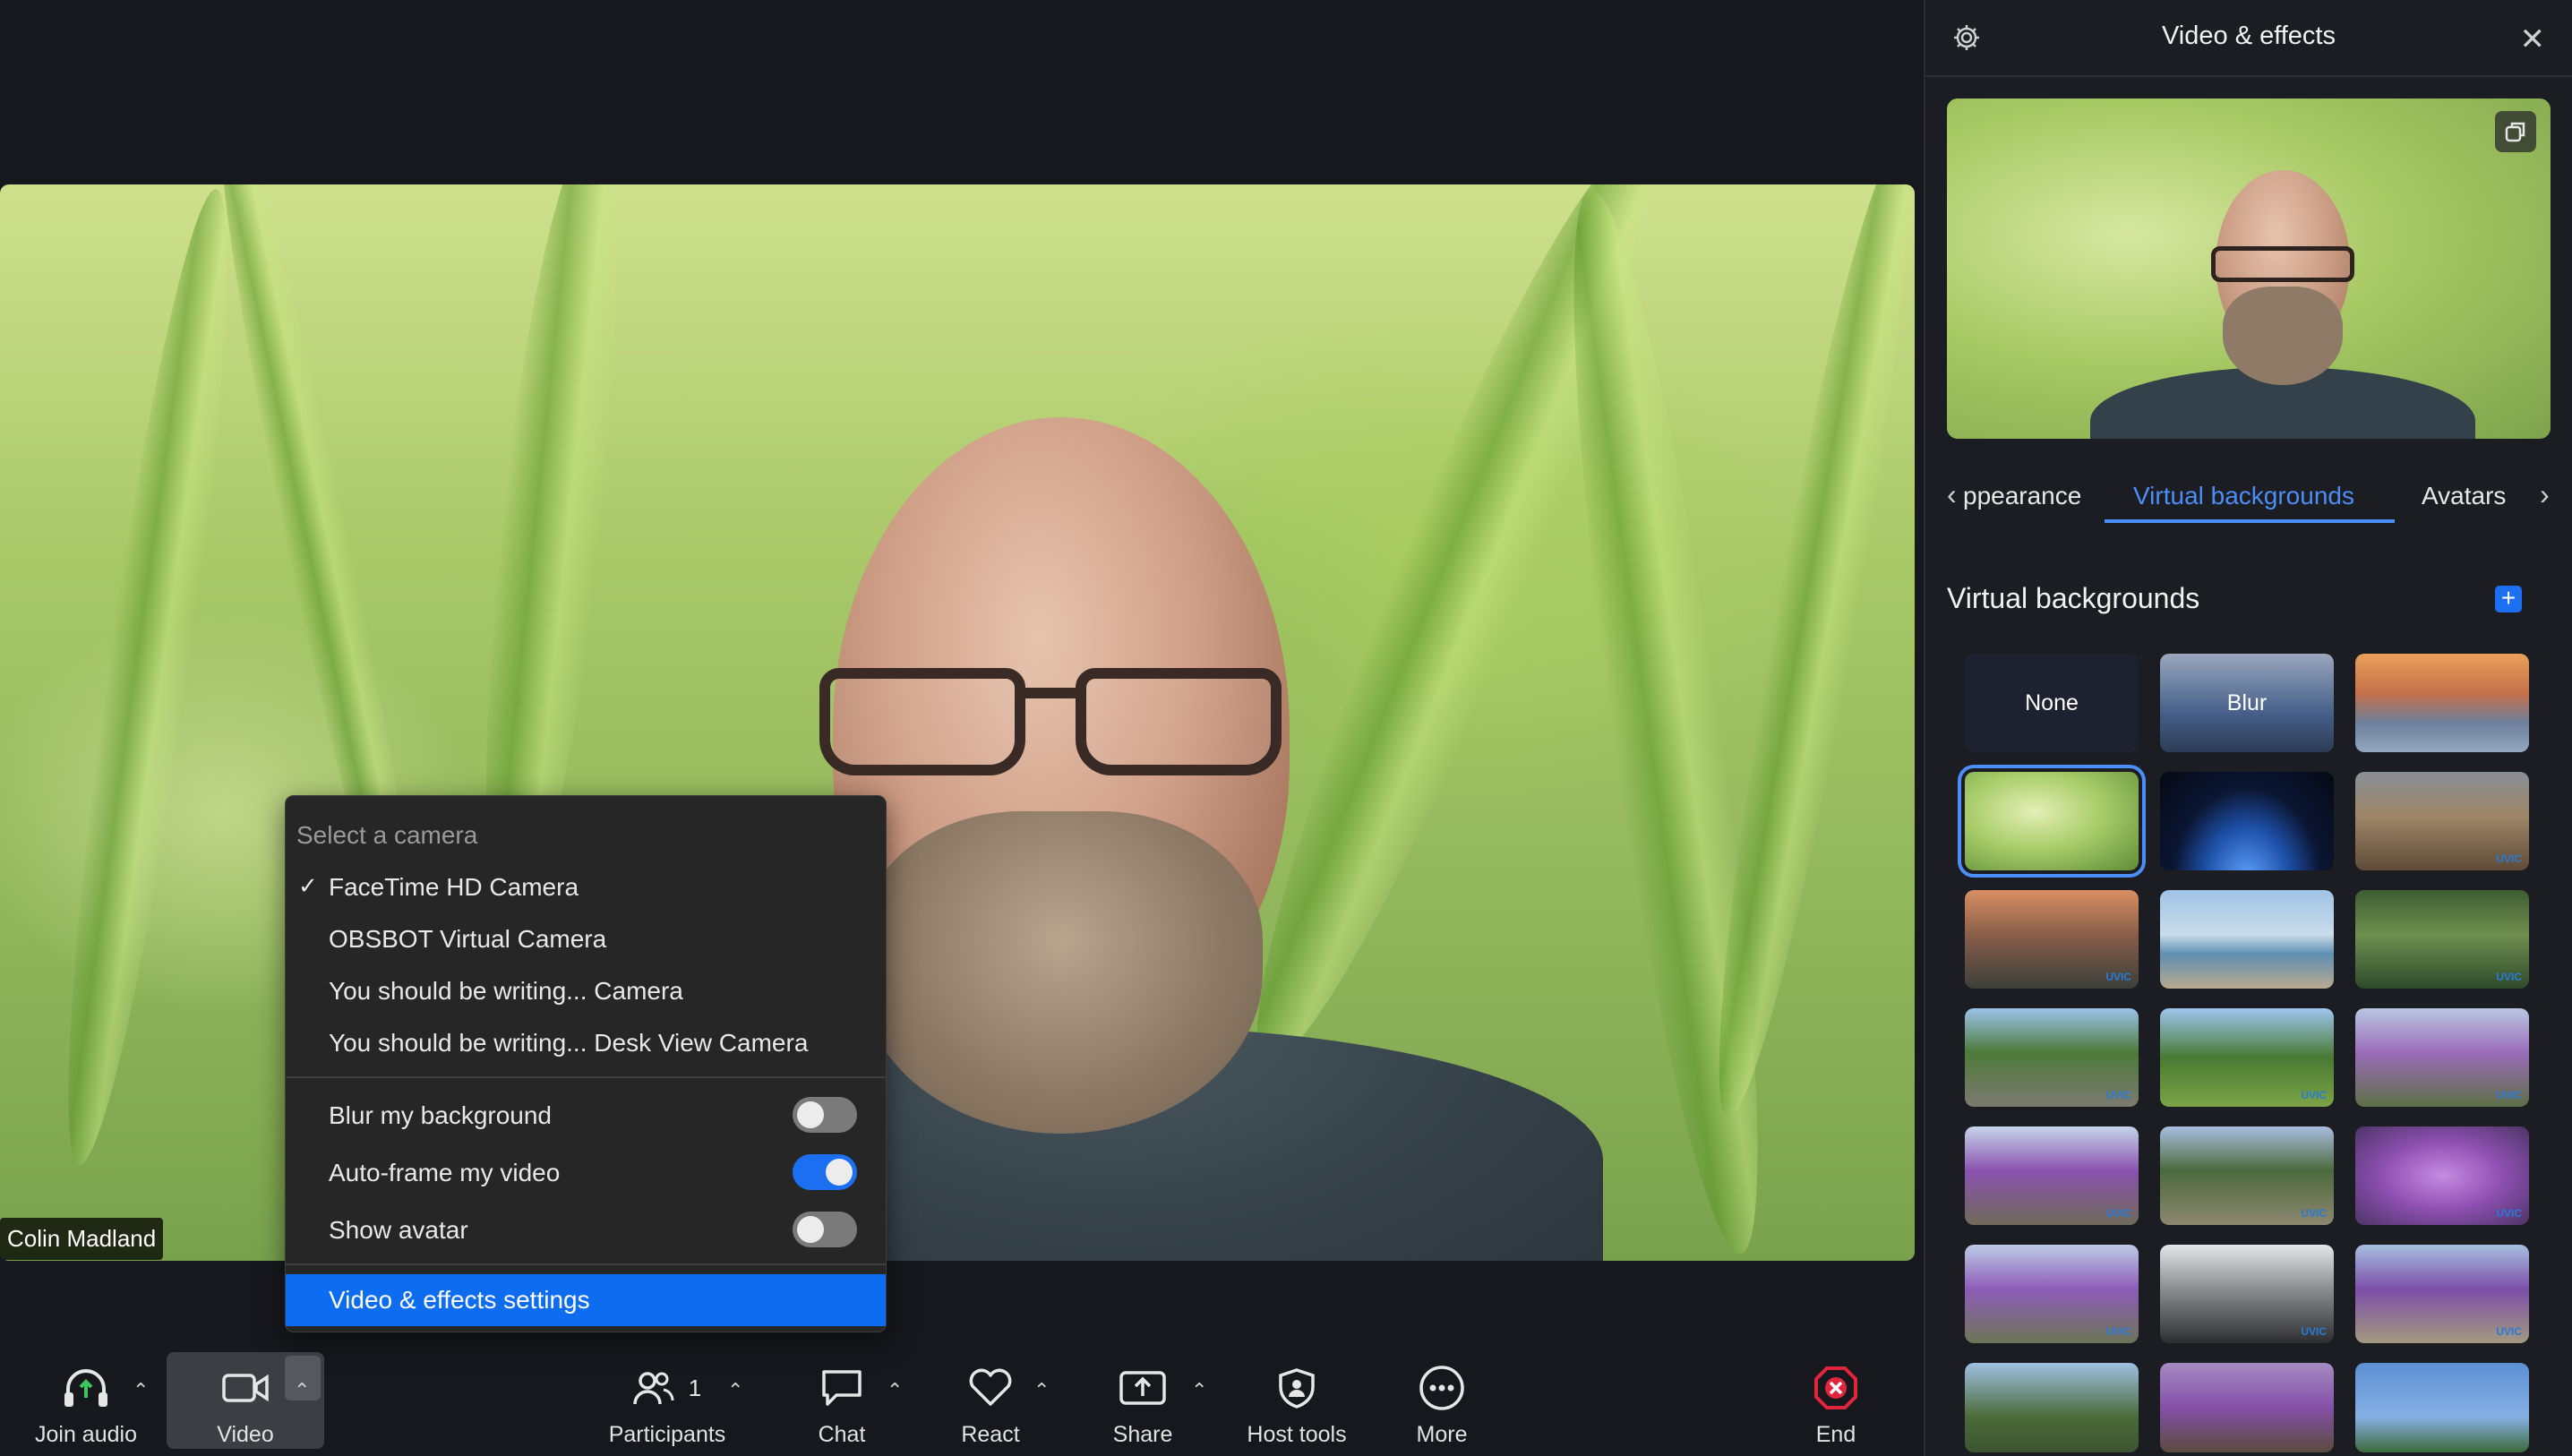 Image resolution: width=2572 pixels, height=1456 pixels. What do you see at coordinates (2247, 1294) in the screenshot?
I see `background-thumbnail-bare-tree: UVIC` at bounding box center [2247, 1294].